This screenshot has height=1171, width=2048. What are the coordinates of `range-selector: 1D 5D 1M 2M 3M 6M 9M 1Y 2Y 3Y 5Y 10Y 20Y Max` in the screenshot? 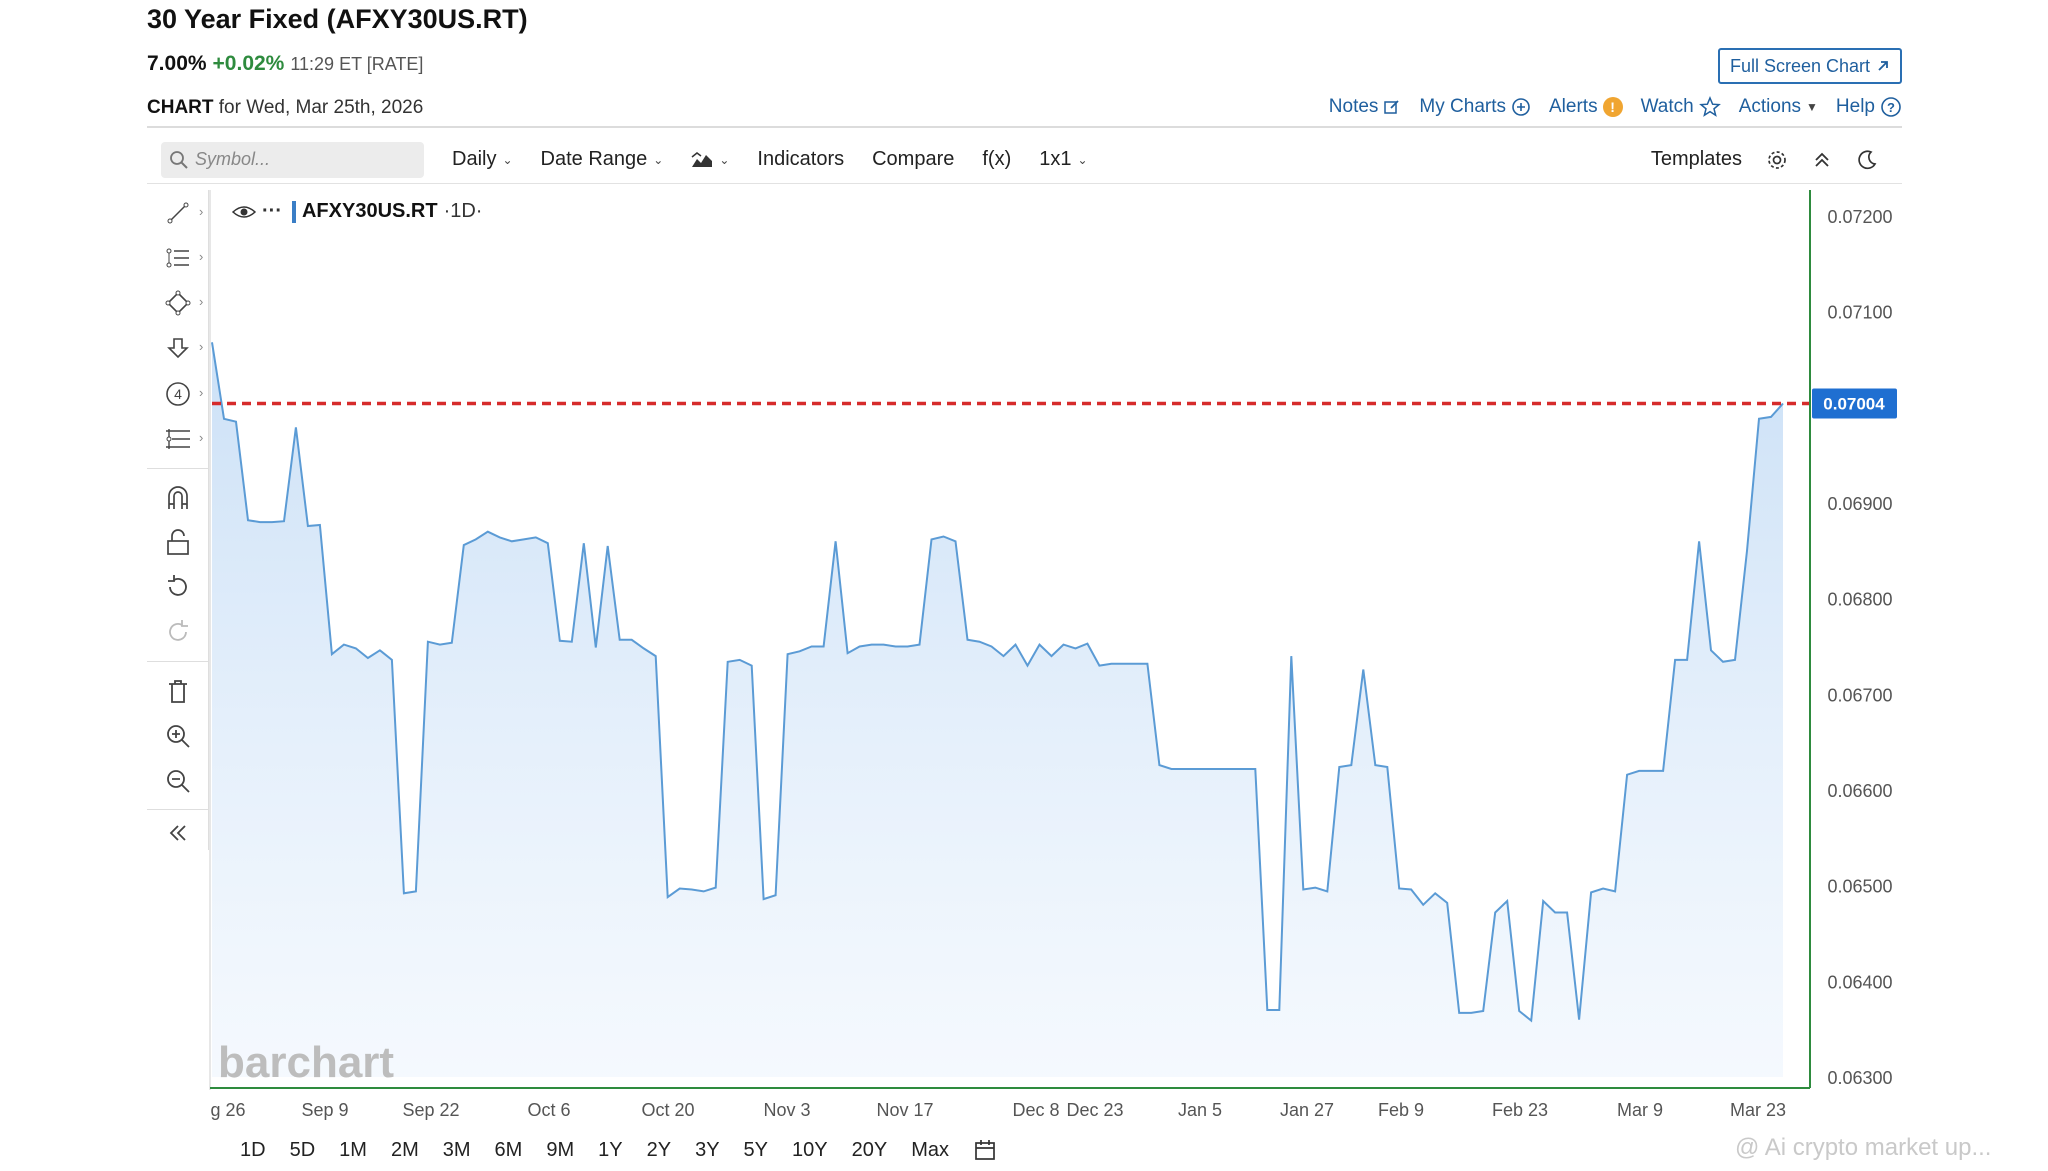 It's located at (1010, 1149).